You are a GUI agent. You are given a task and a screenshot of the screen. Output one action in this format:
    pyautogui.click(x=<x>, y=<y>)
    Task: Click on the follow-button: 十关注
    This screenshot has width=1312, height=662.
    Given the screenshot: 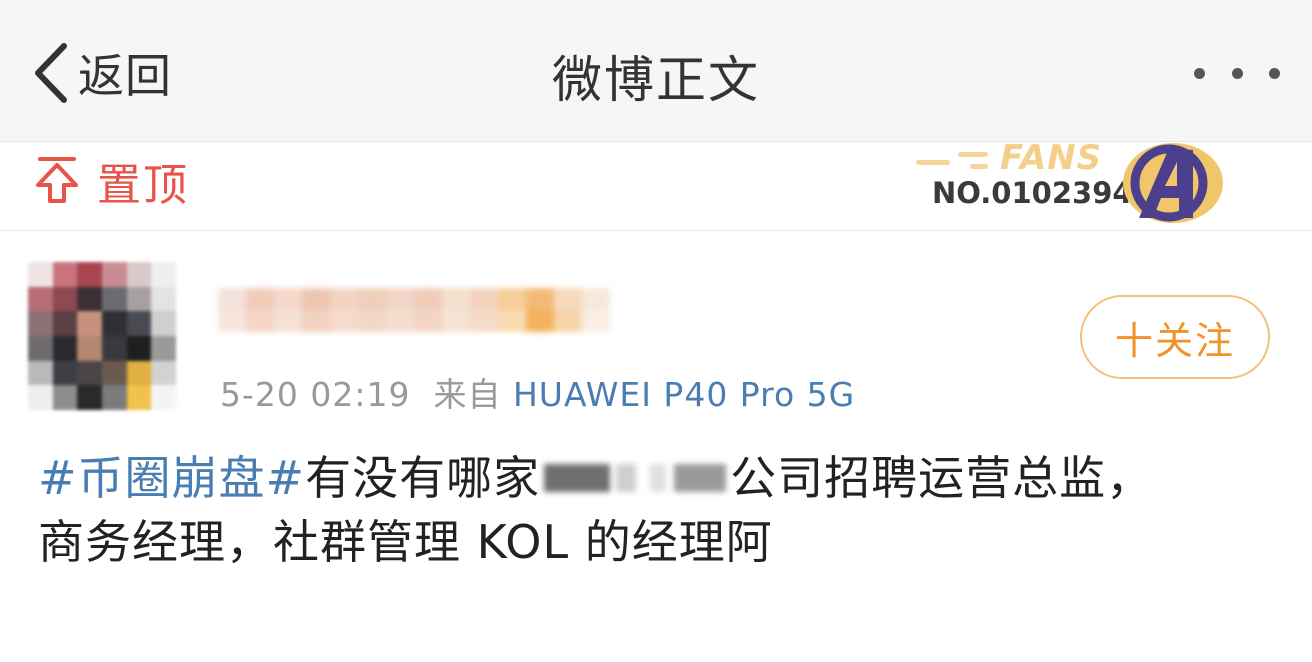 What is the action you would take?
    pyautogui.click(x=1175, y=337)
    